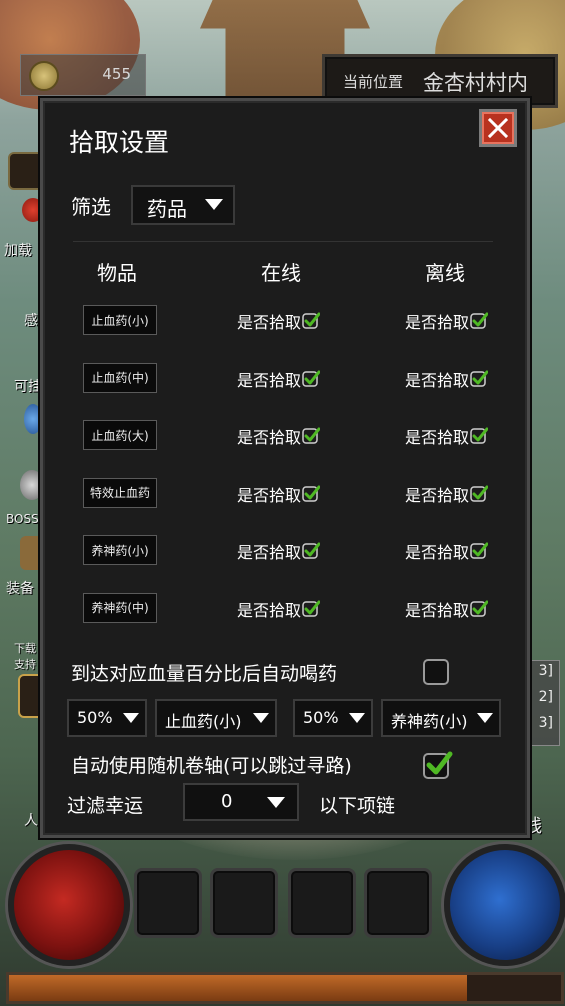 The image size is (565, 1006). I want to click on mp-potion-value: 养神药(小), so click(429, 721).